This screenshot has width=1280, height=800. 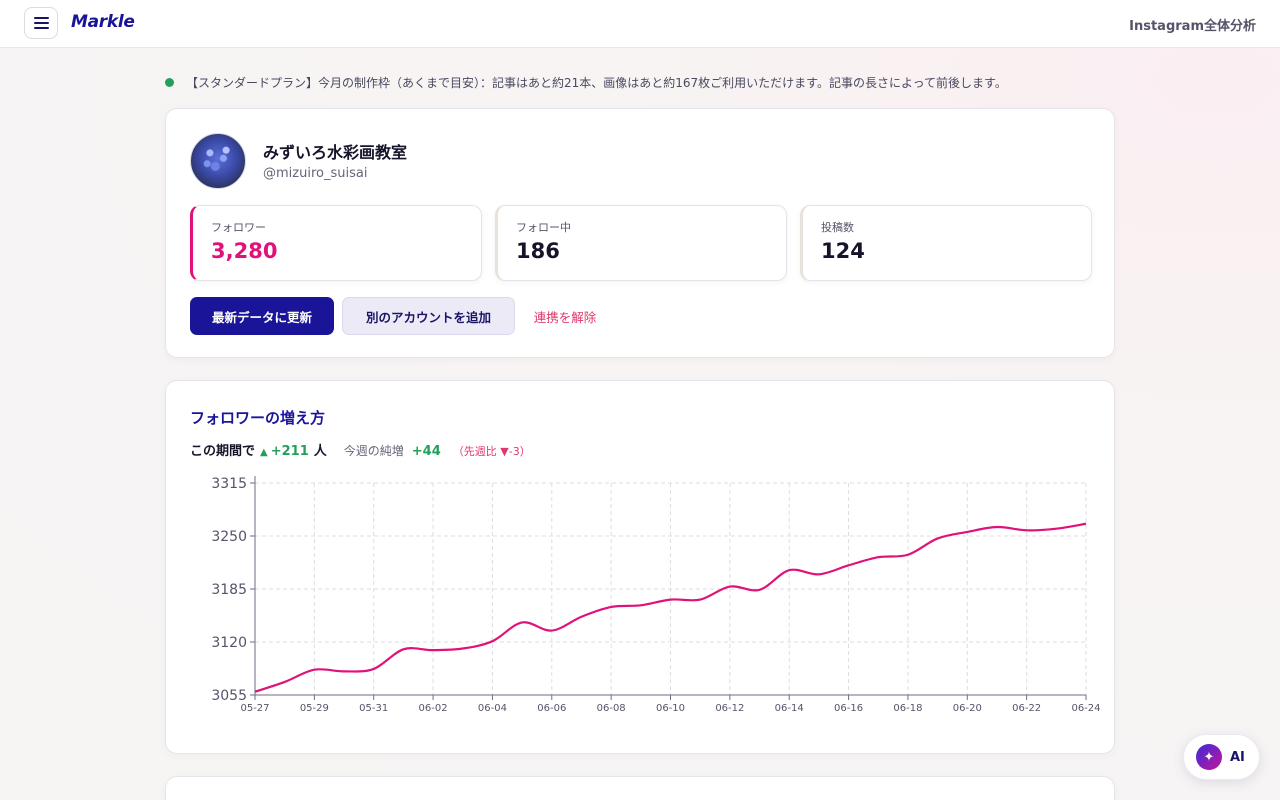 What do you see at coordinates (967, 708) in the screenshot?
I see `x-tick-label: 06-20` at bounding box center [967, 708].